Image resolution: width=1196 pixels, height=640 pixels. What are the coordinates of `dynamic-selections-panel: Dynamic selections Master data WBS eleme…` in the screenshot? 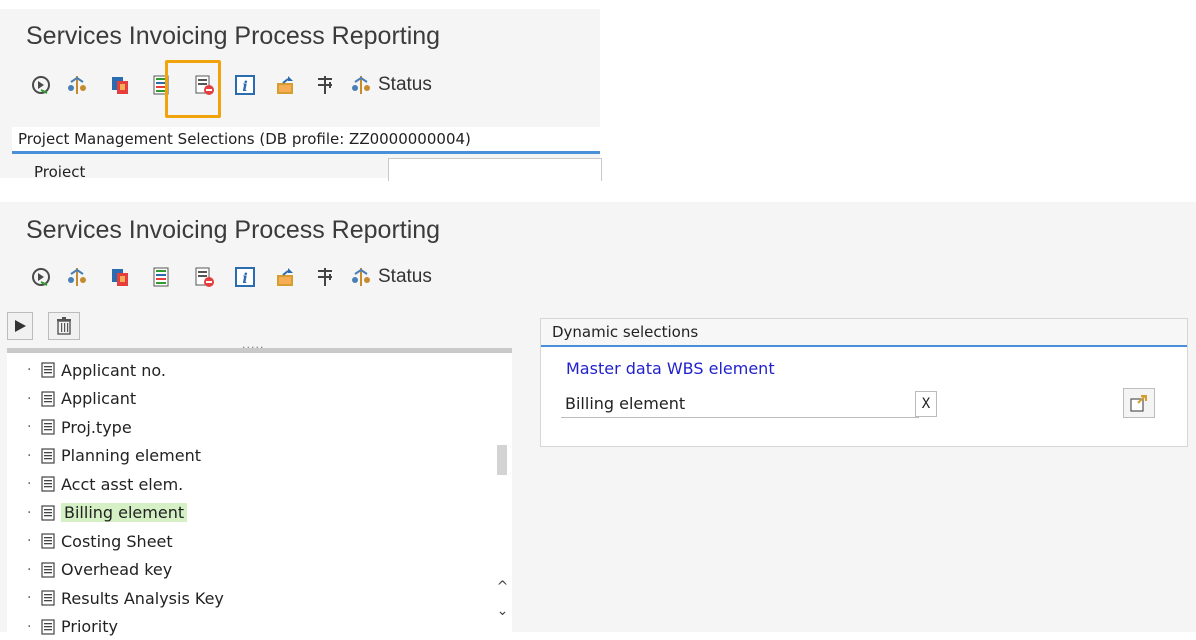 It's located at (864, 382).